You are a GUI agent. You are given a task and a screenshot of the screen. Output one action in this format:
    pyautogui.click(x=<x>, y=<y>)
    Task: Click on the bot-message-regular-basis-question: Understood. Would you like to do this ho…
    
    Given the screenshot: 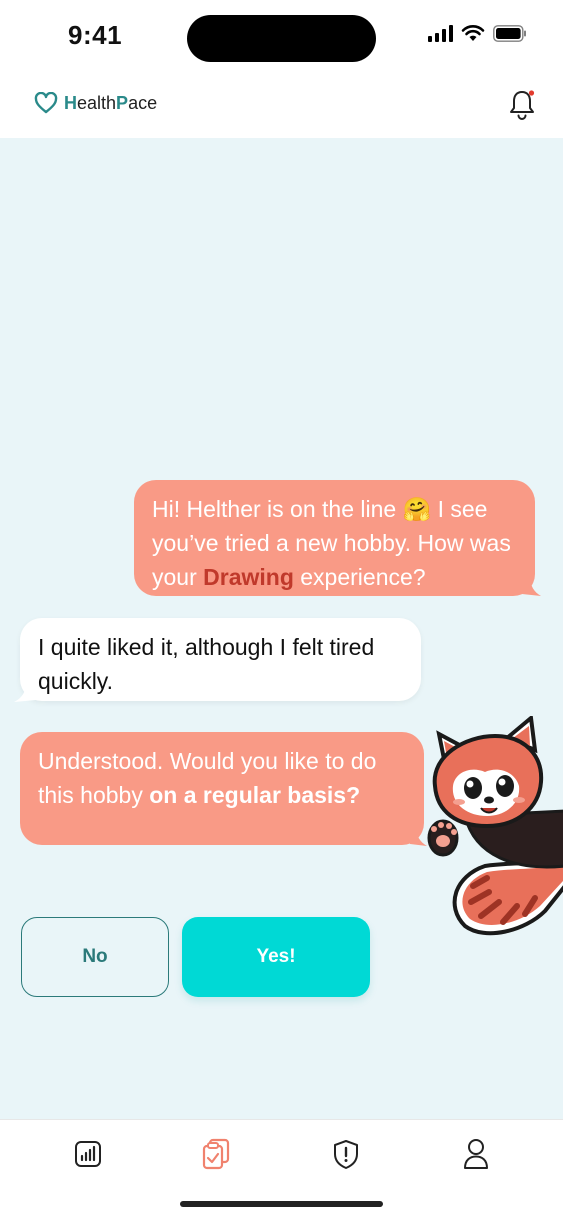 What is the action you would take?
    pyautogui.click(x=222, y=788)
    